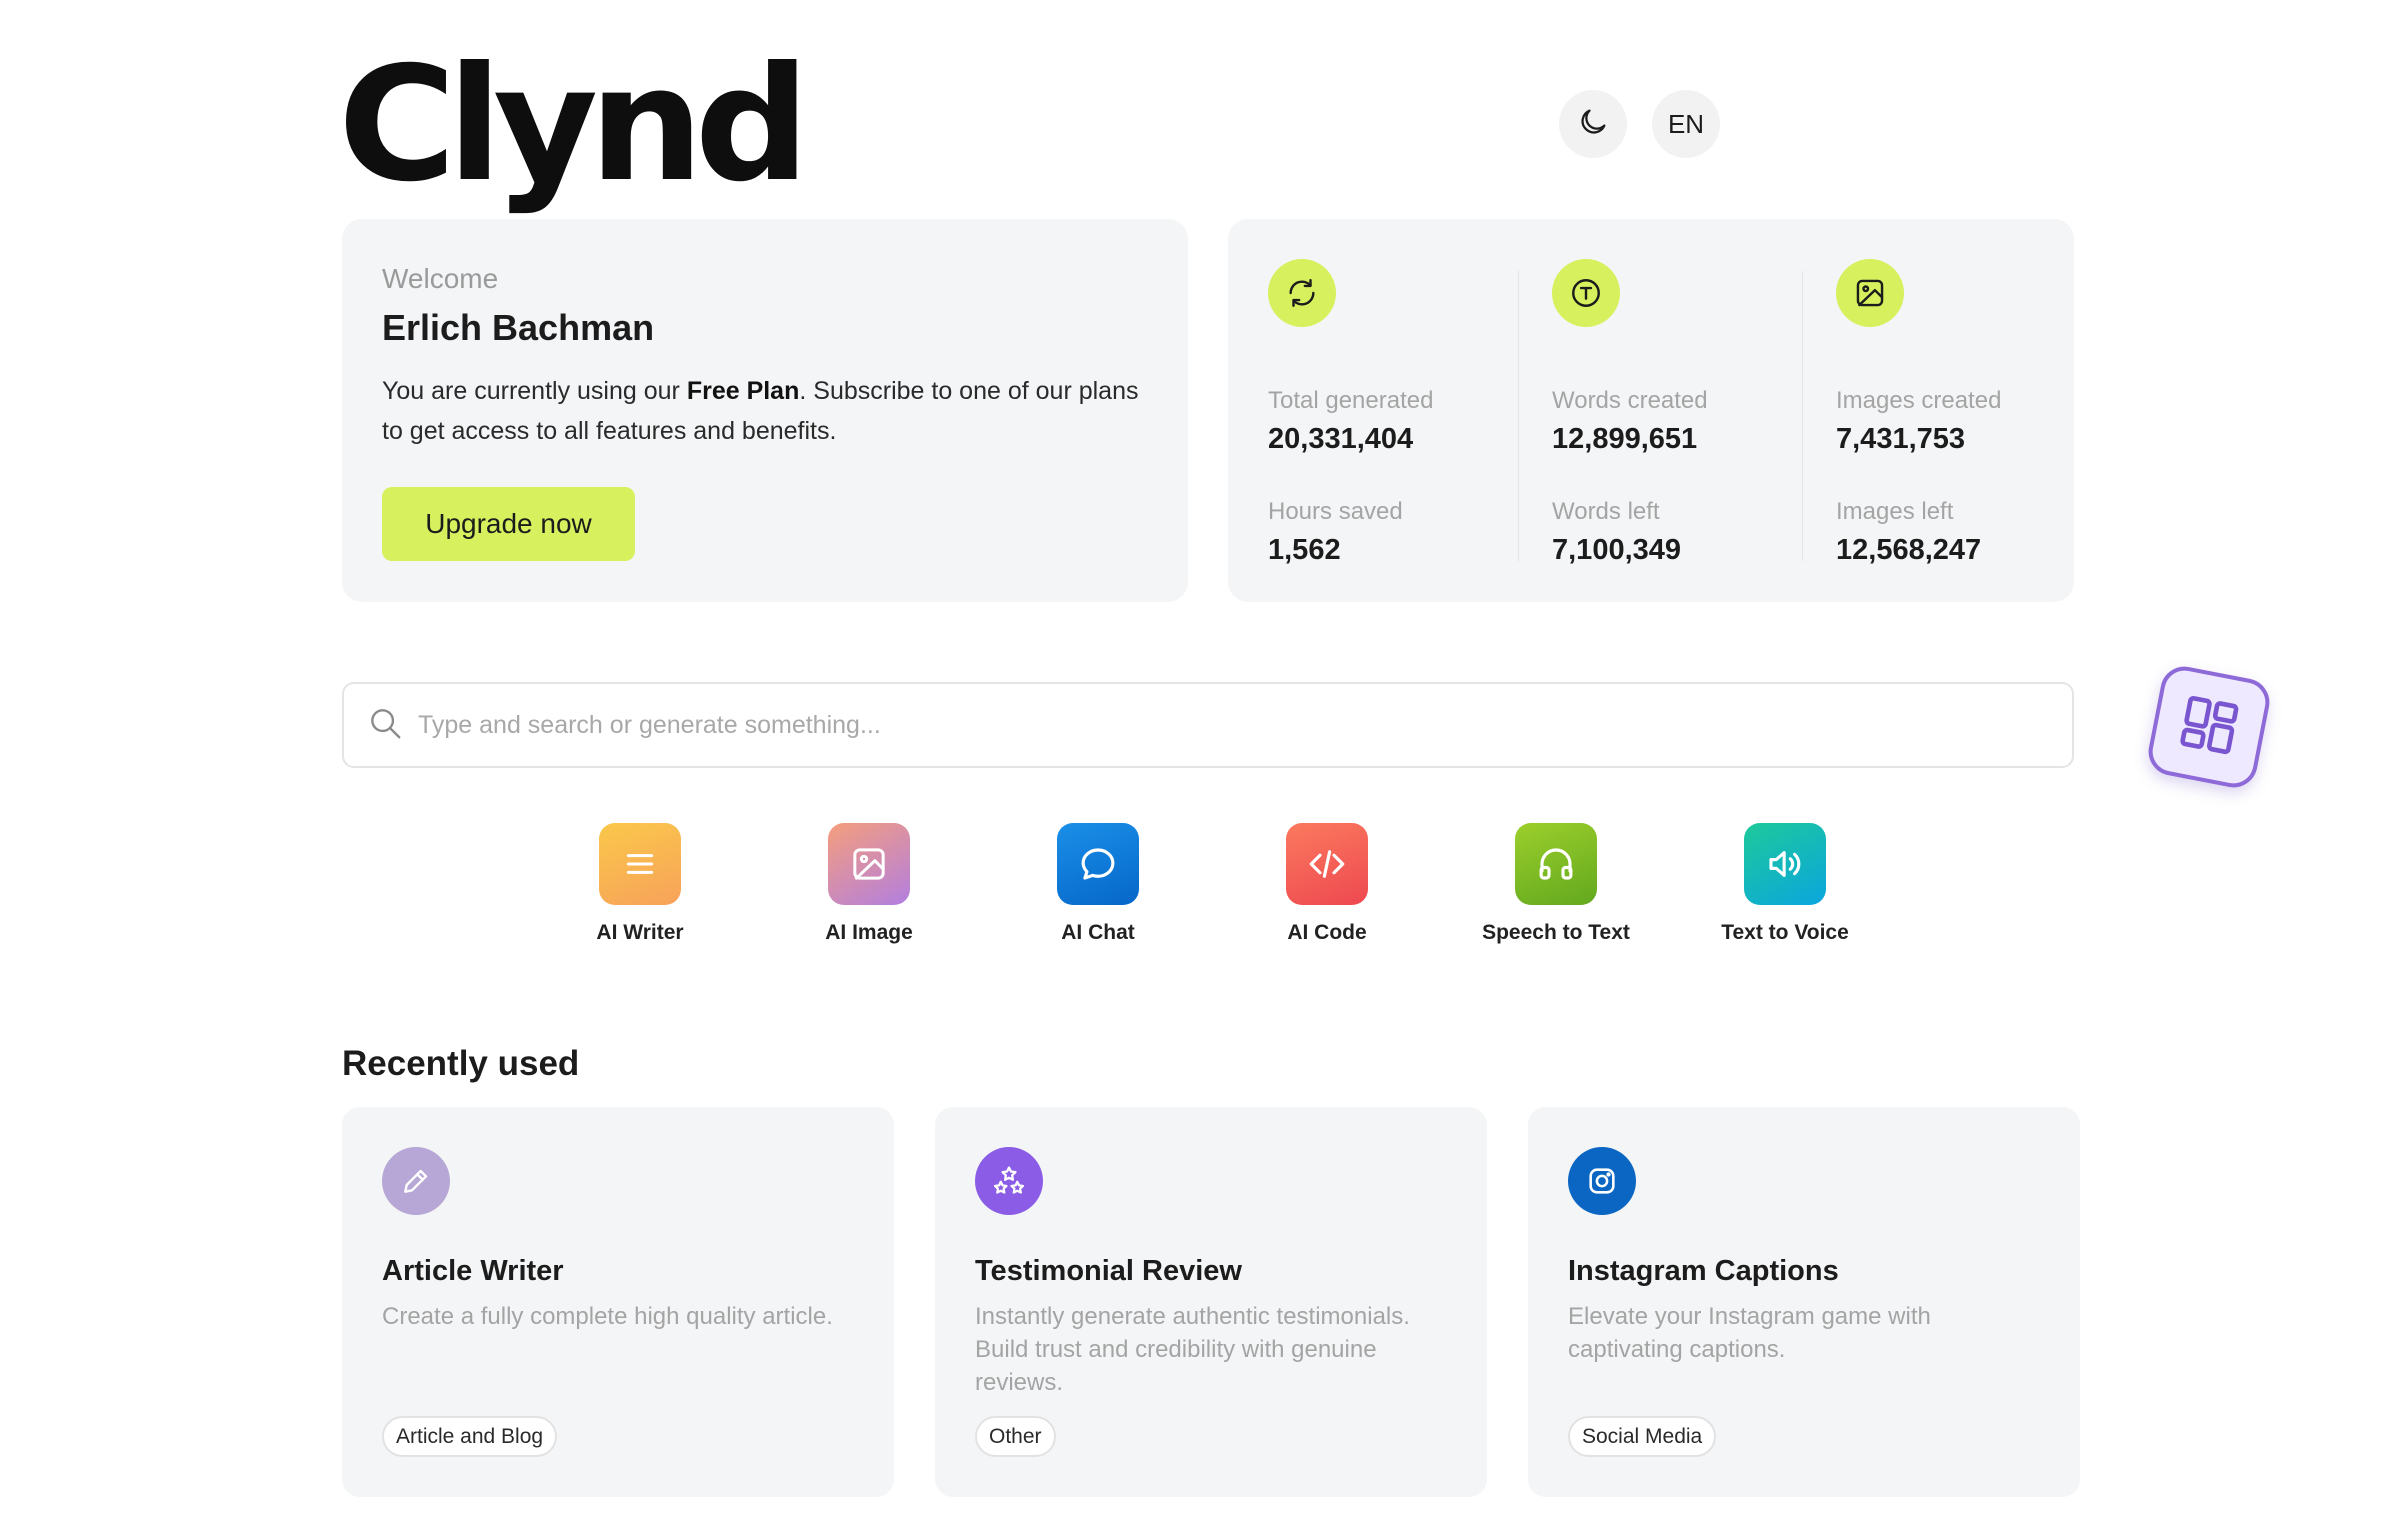 This screenshot has height=1524, width=2400. What do you see at coordinates (416, 1181) in the screenshot?
I see `pencil-icon` at bounding box center [416, 1181].